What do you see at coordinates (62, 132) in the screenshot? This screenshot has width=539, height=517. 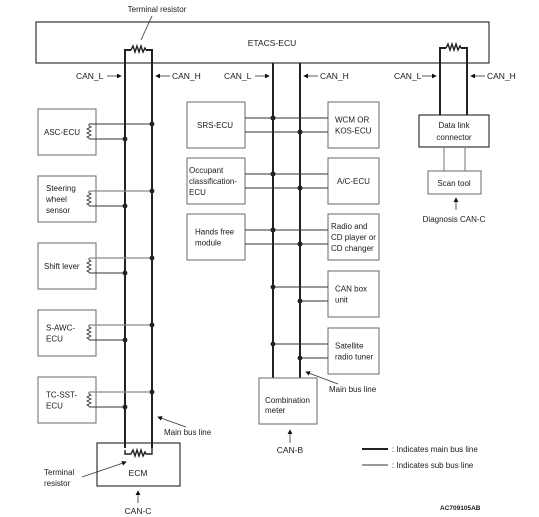 I see `left-node-label: ASC-ECU` at bounding box center [62, 132].